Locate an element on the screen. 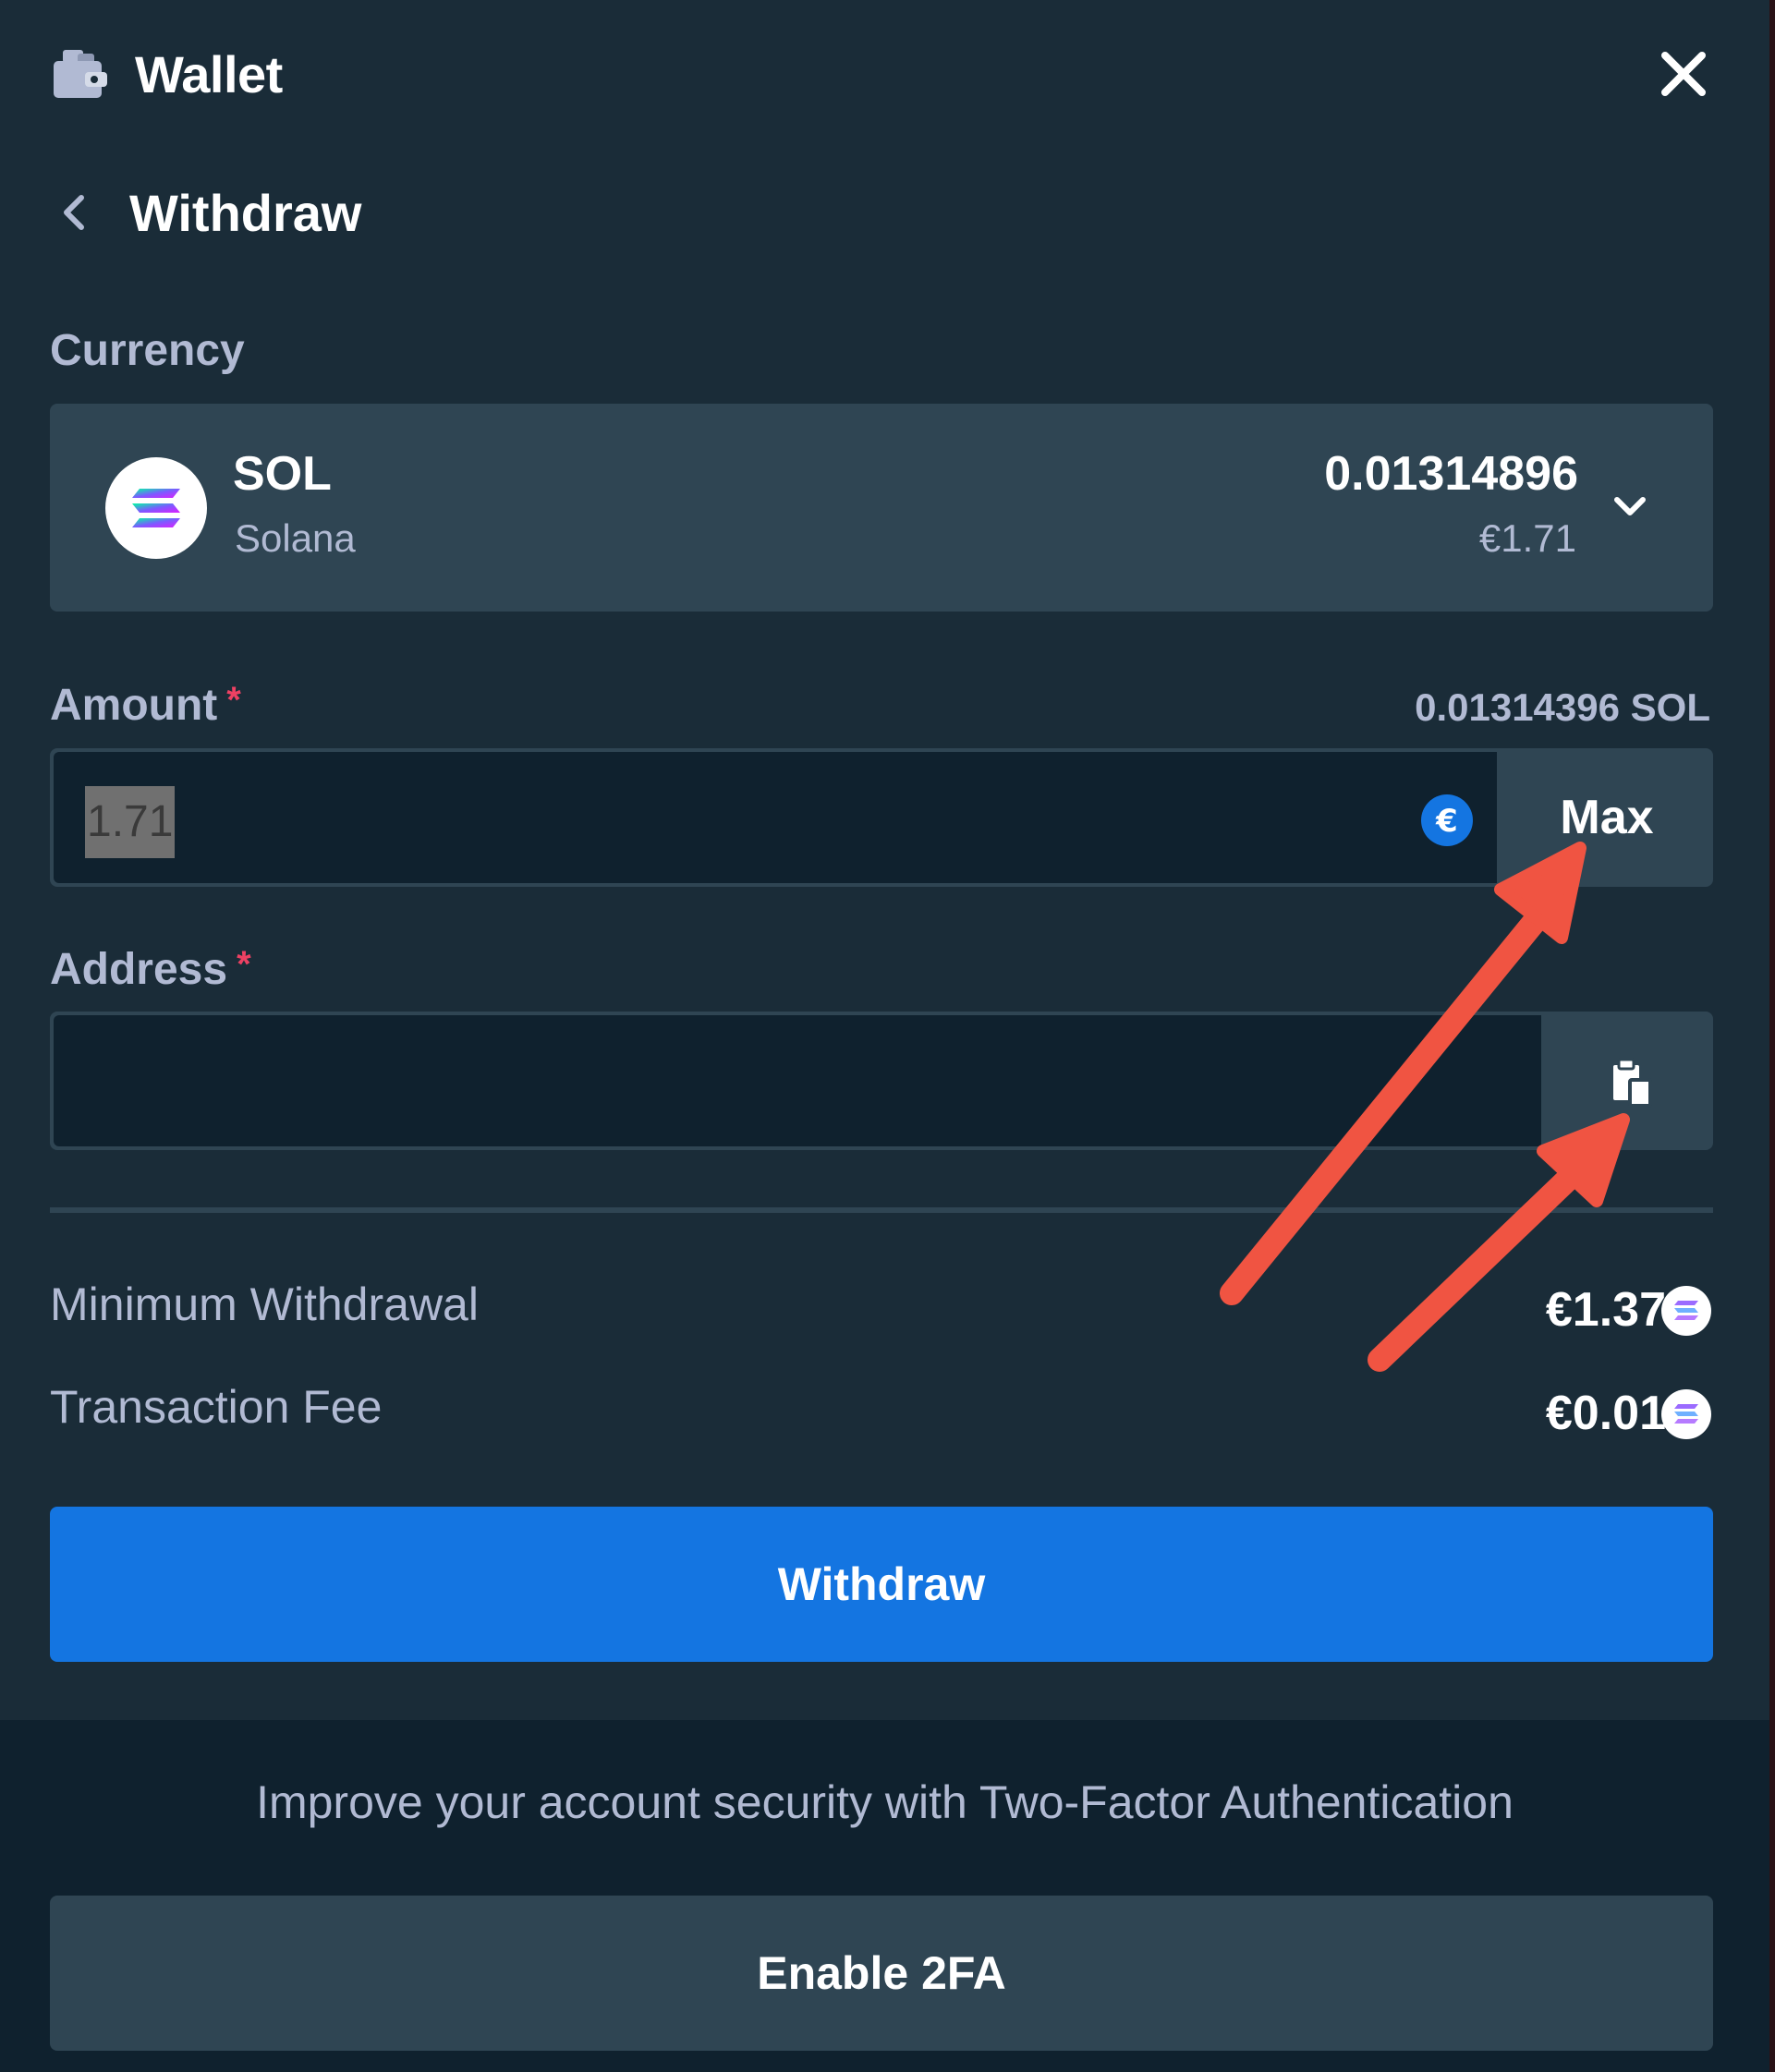 This screenshot has width=1775, height=2072. euro-icon: € is located at coordinates (1447, 820).